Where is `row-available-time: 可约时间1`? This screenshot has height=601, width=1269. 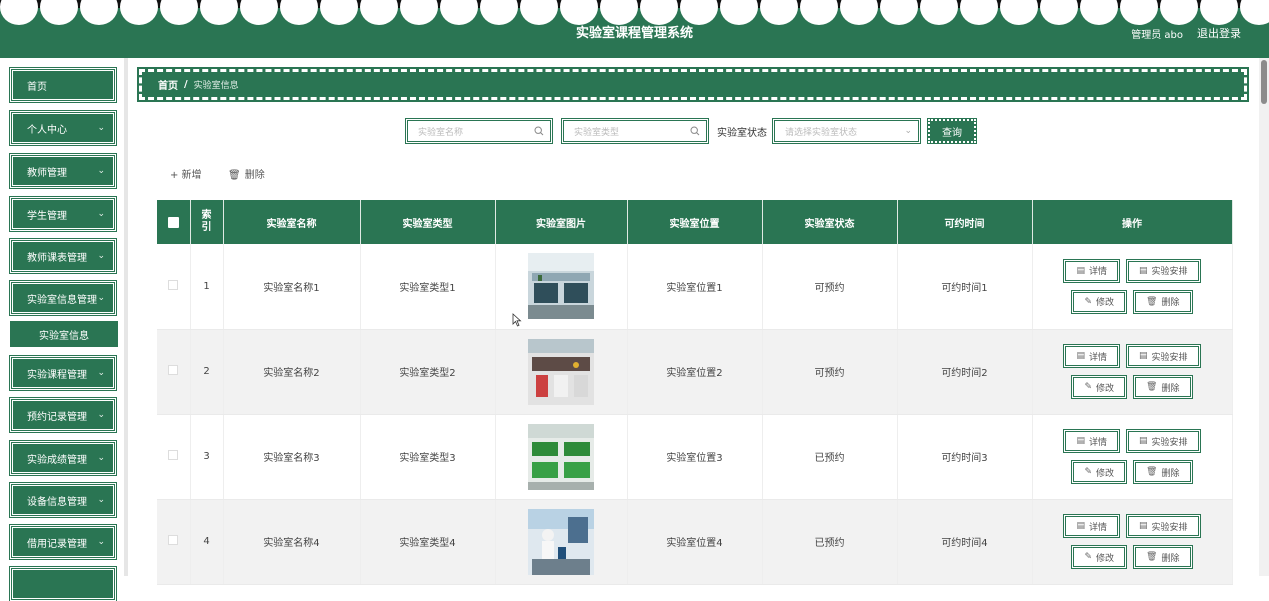 row-available-time: 可约时间1 is located at coordinates (965, 287).